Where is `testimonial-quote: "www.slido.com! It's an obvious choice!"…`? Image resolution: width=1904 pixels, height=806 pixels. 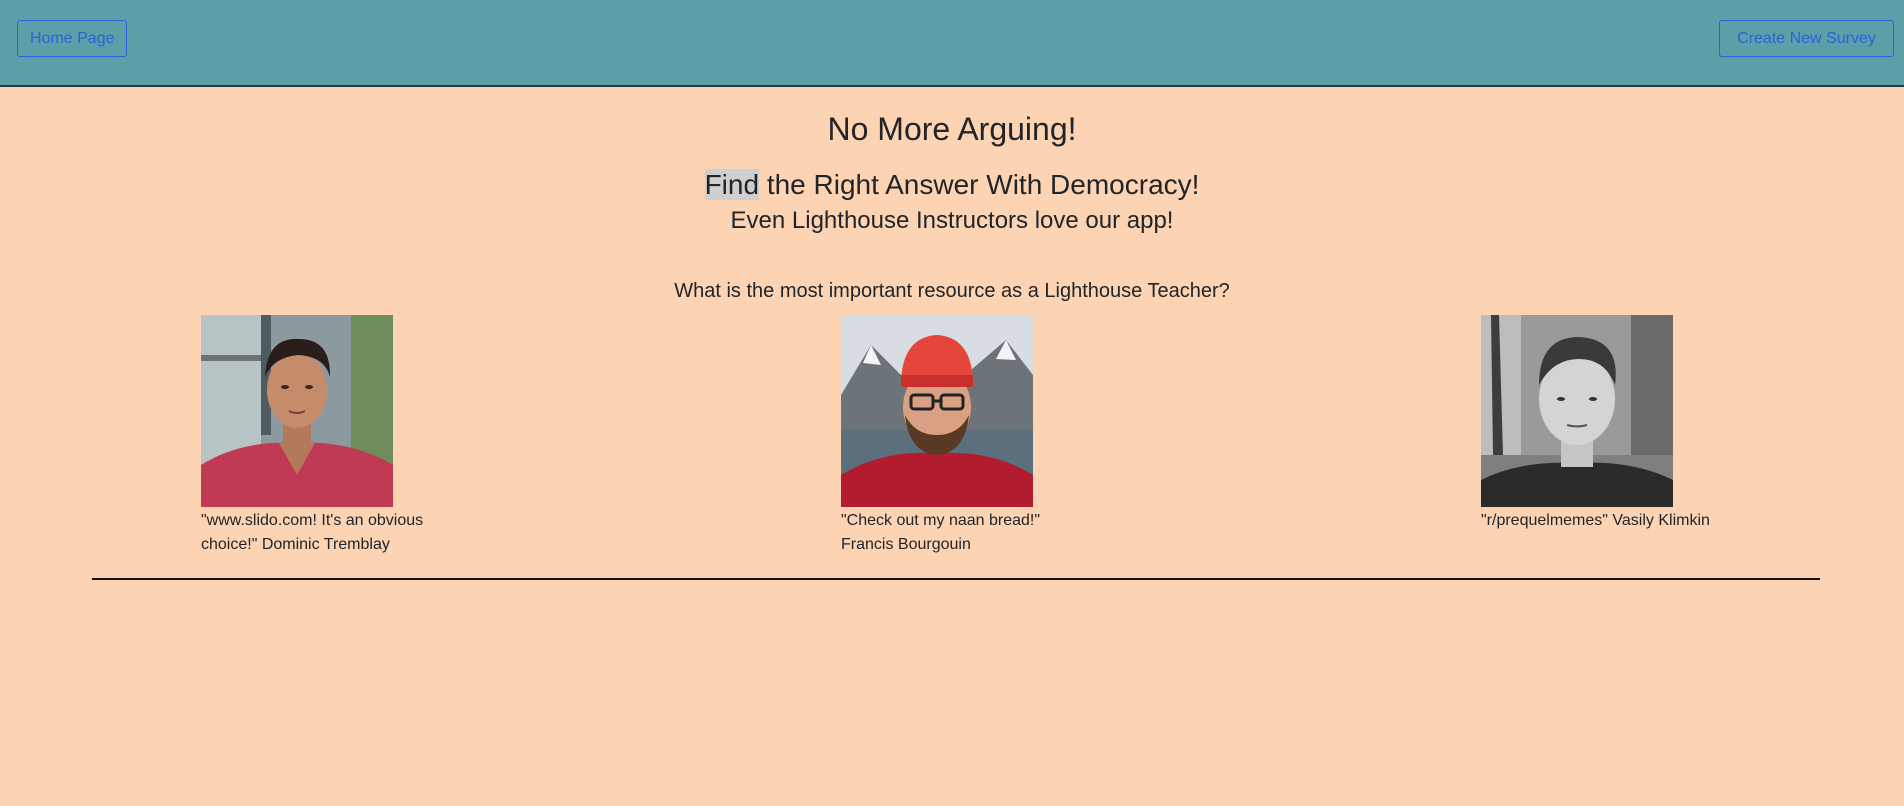
testimonial-quote: "www.slido.com! It's an obvious choice!"… is located at coordinates (312, 532).